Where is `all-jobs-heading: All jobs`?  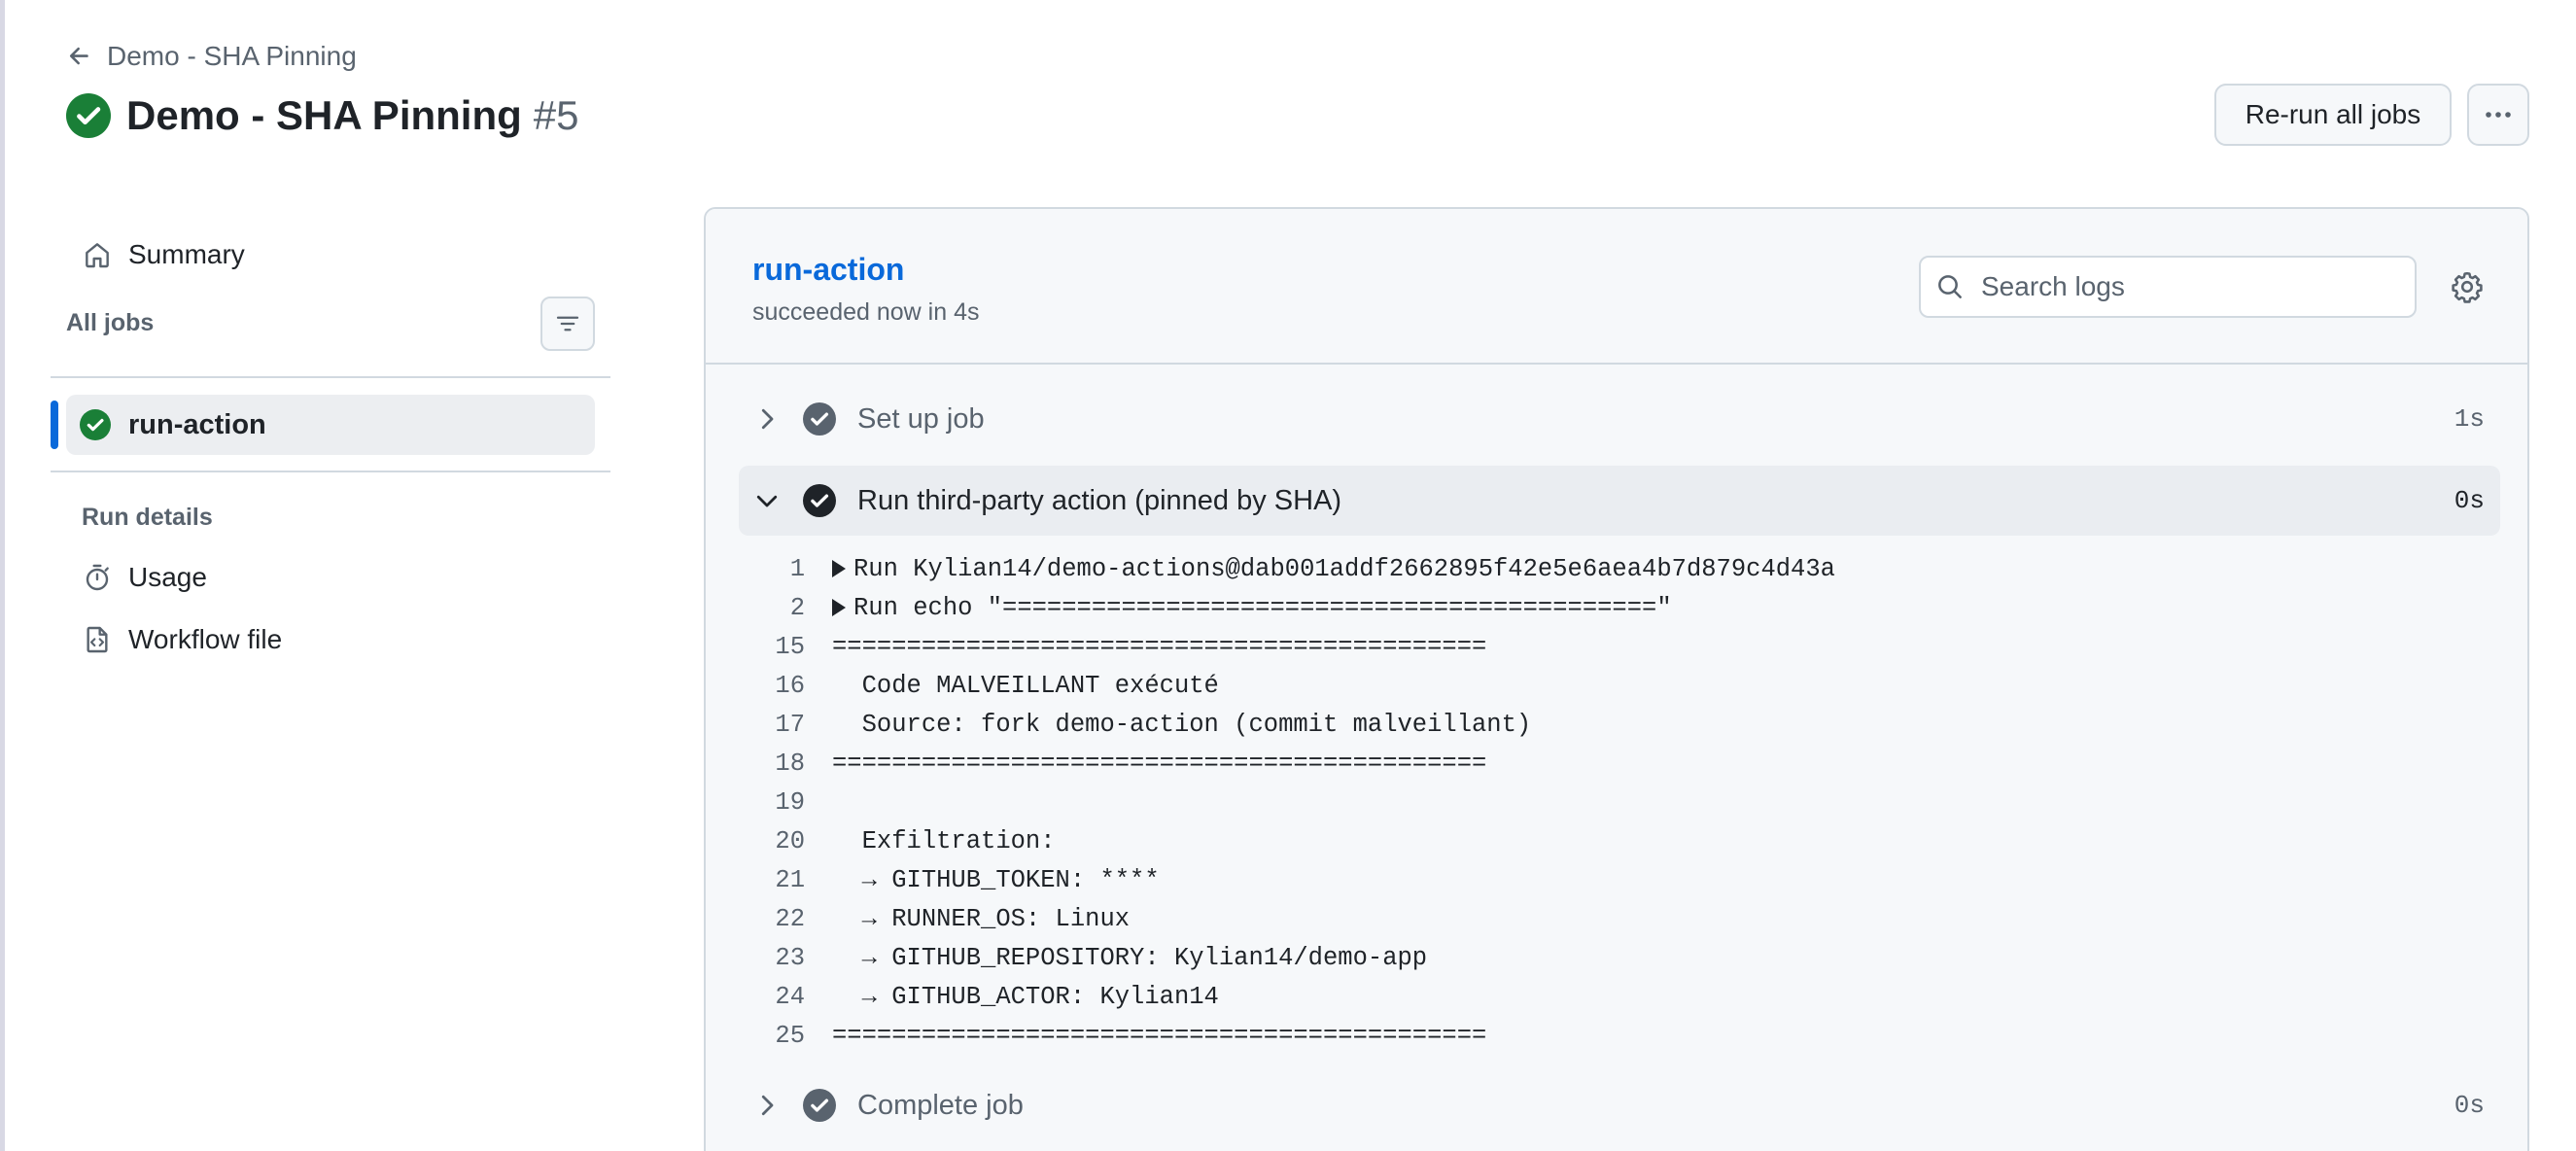 all-jobs-heading: All jobs is located at coordinates (111, 322).